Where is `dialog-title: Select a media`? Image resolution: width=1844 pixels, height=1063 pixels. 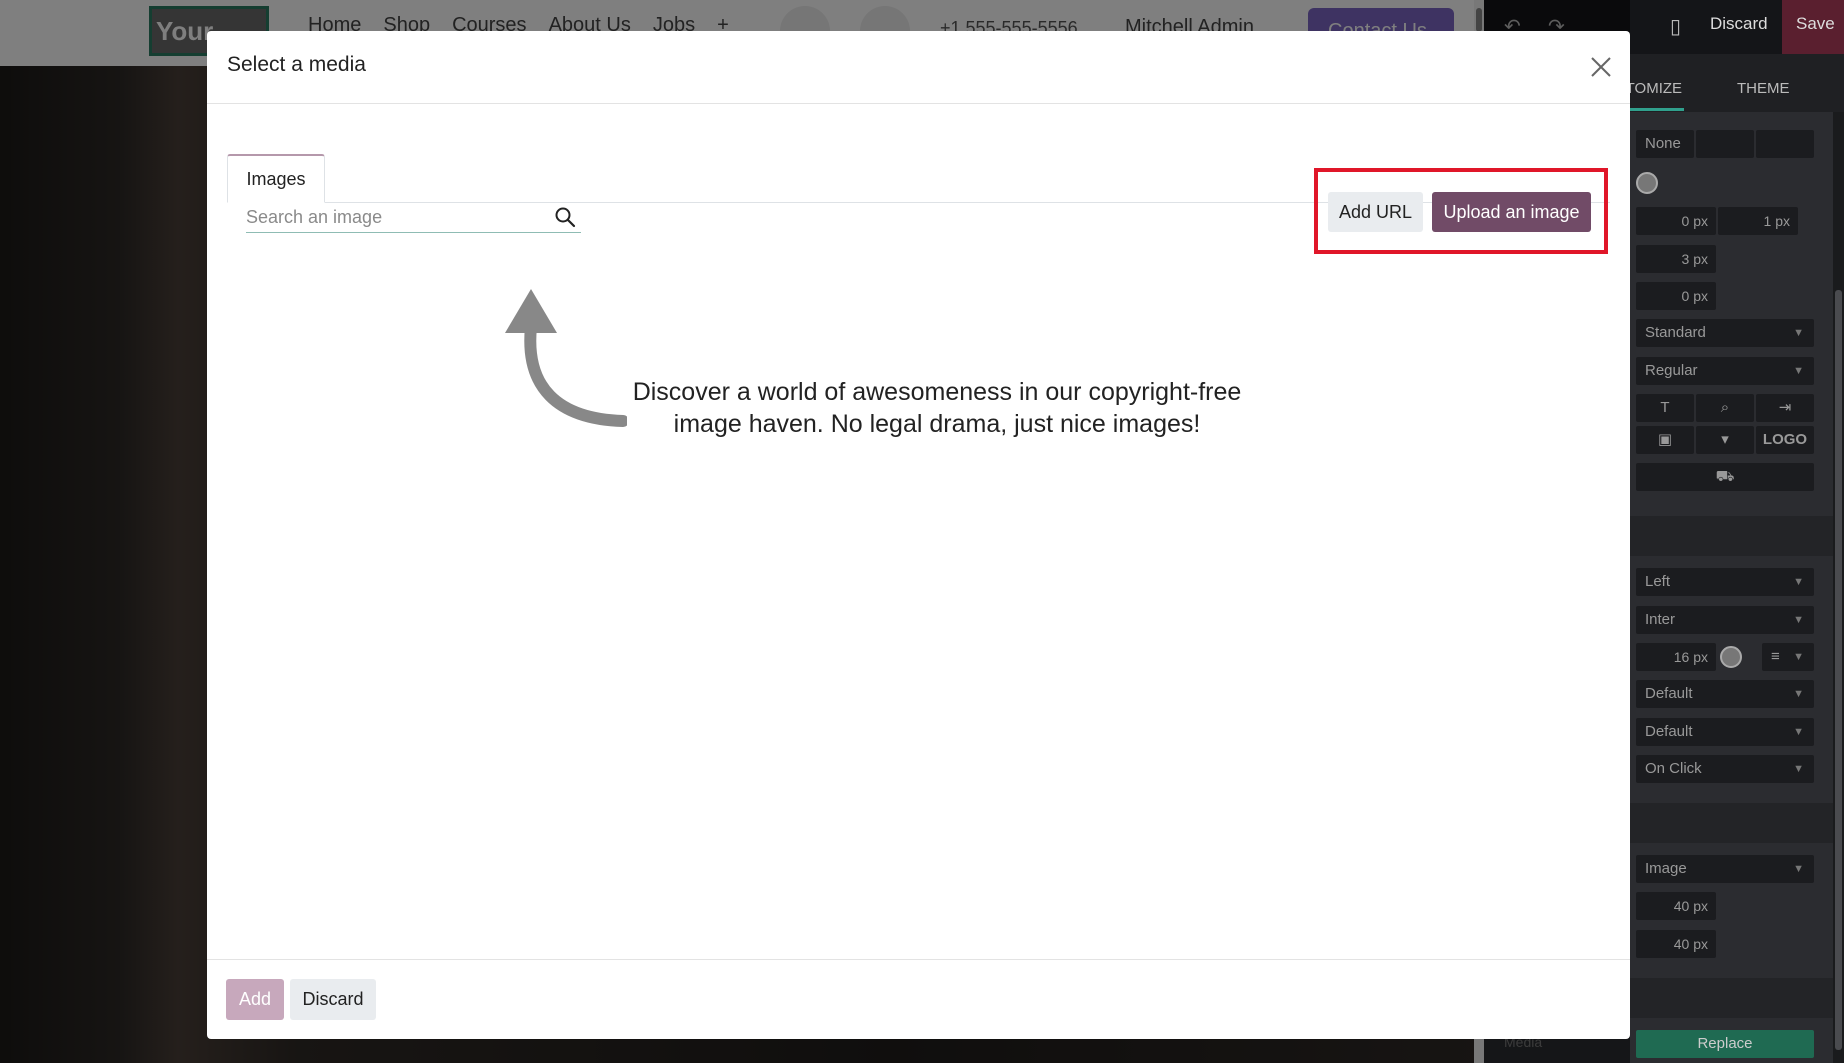 dialog-title: Select a media is located at coordinates (296, 64).